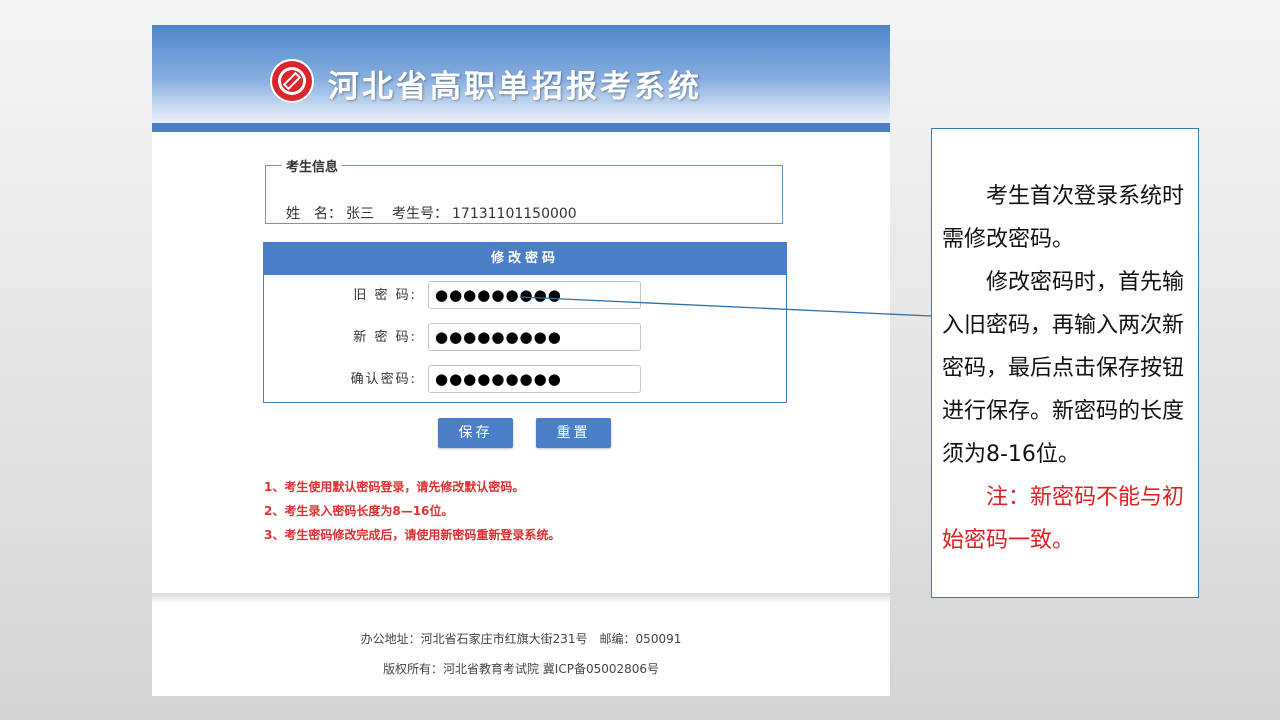  I want to click on app-title: 河北省高职单招报考系统, so click(515, 87).